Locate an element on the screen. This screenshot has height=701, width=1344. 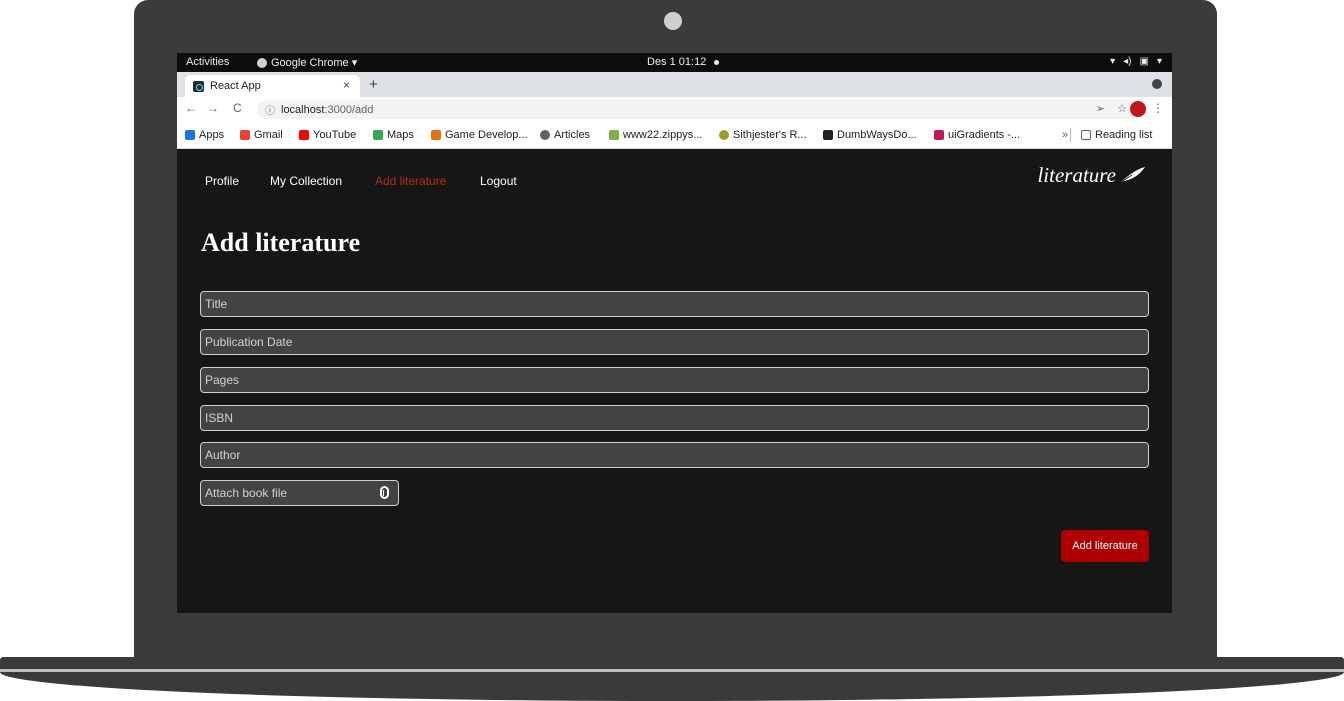
add-literature-button: Add literature is located at coordinates (1105, 546).